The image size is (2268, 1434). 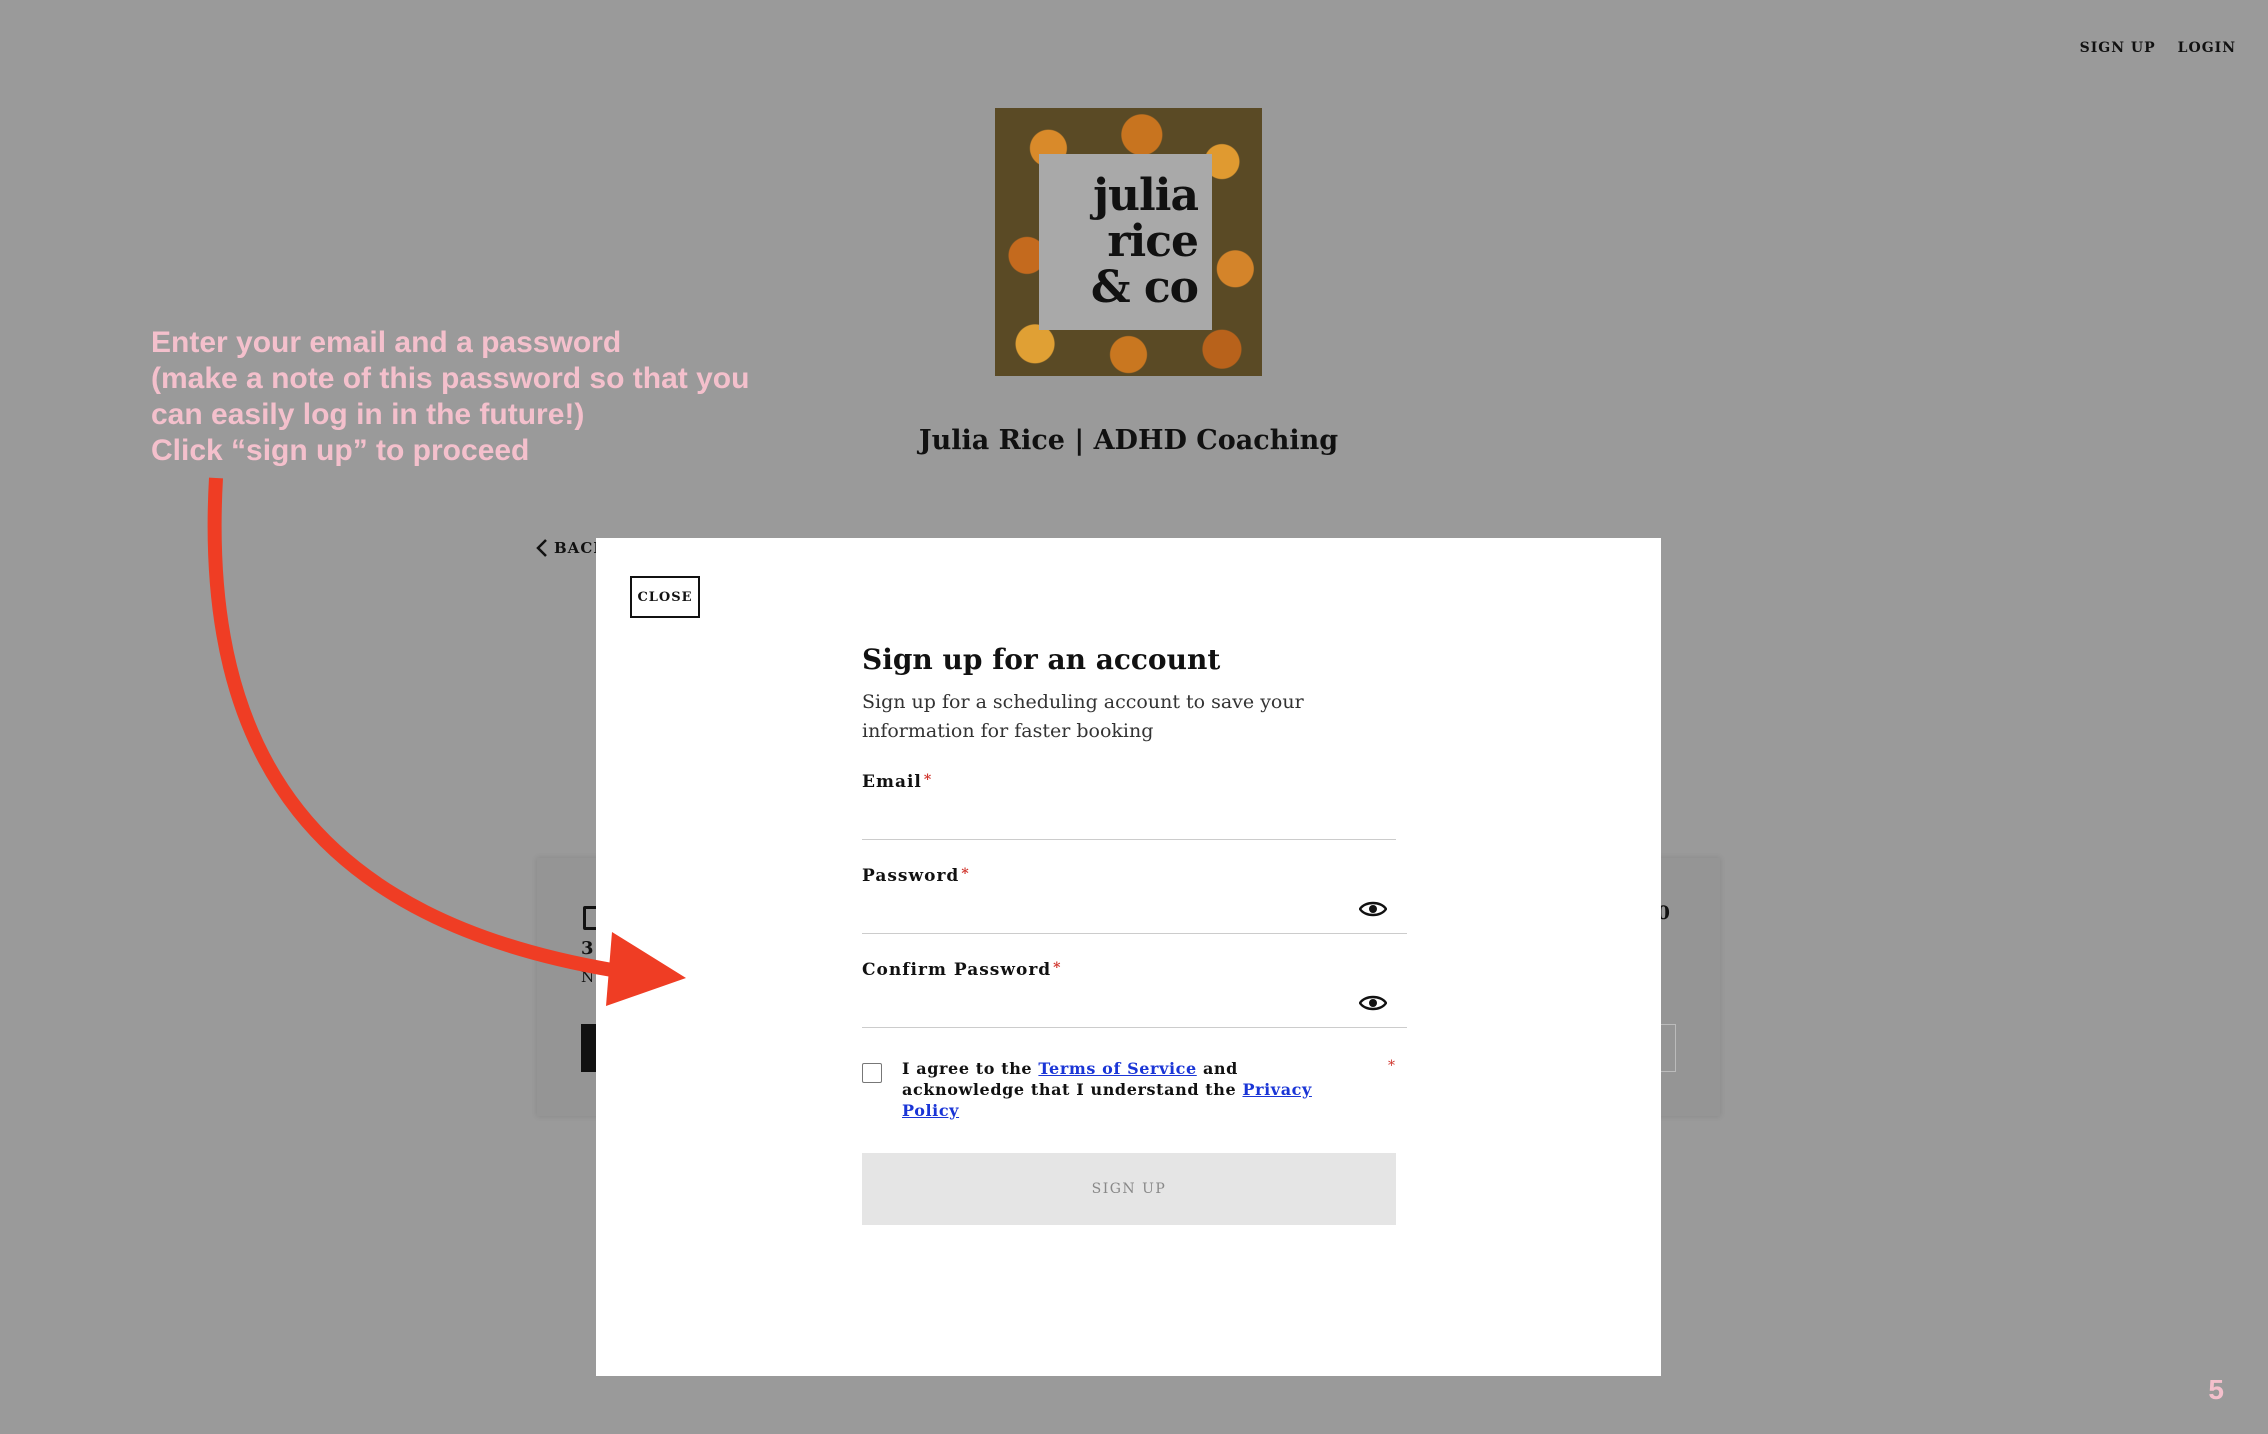 I want to click on confirm-password-label: Confirm Password *, so click(x=962, y=970).